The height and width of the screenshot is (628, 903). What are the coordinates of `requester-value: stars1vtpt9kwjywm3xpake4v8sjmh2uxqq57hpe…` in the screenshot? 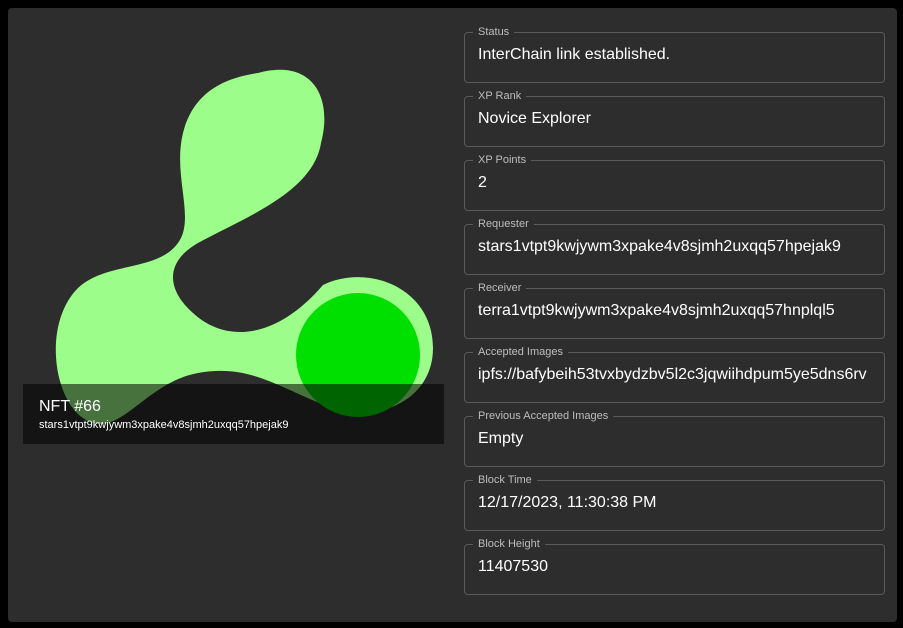 It's located at (675, 247).